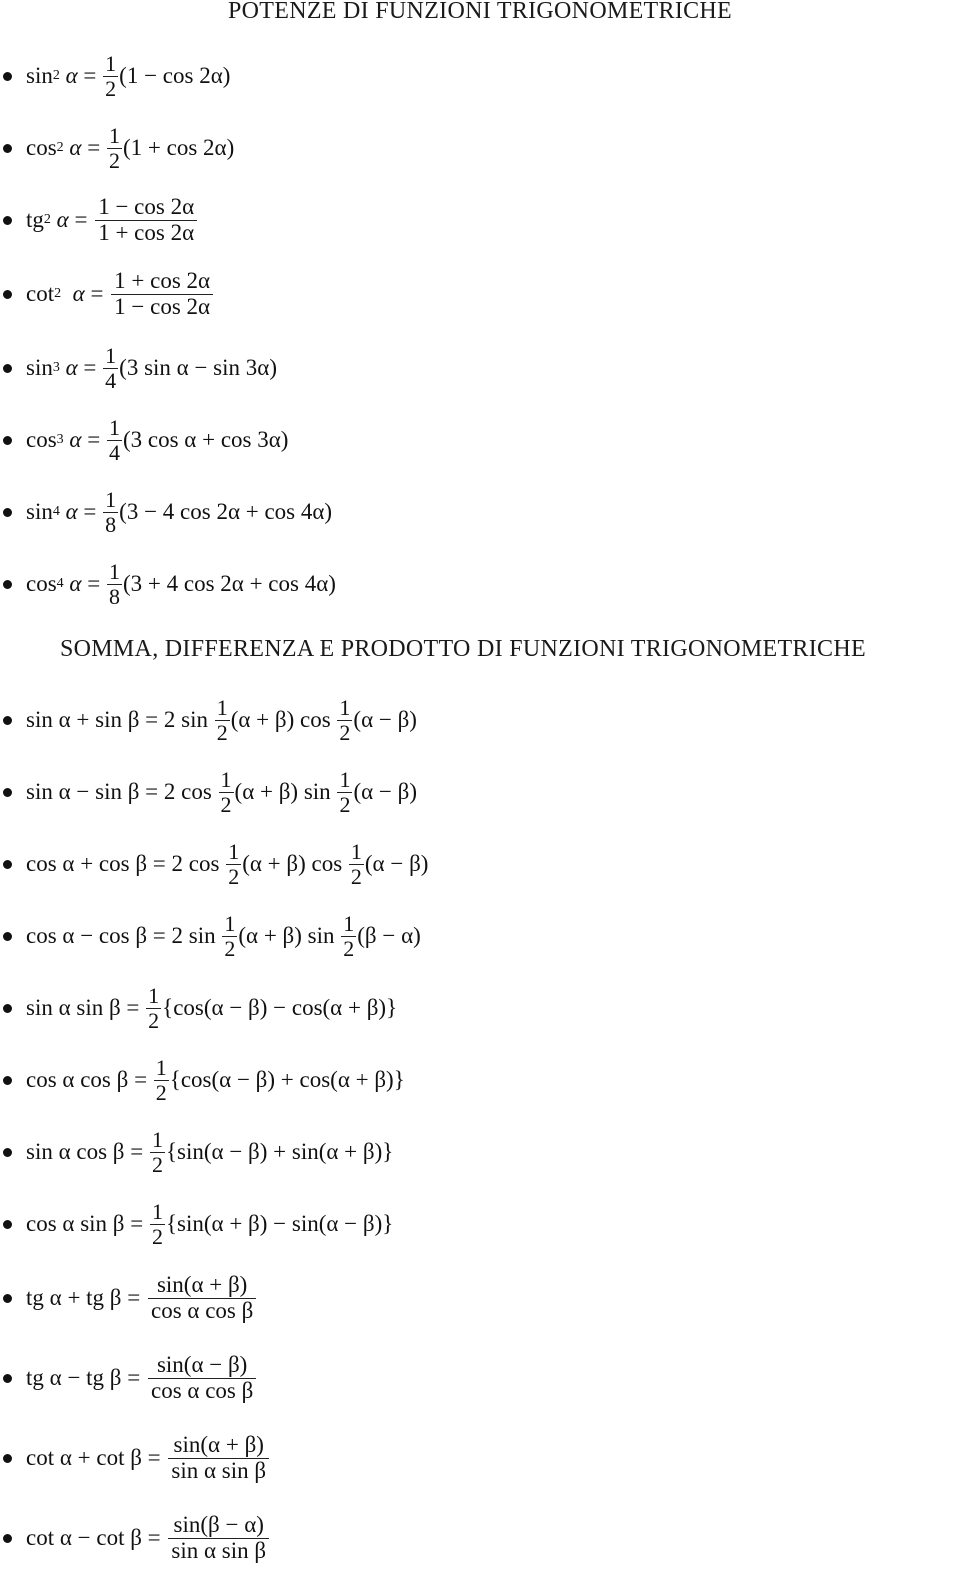 This screenshot has height=1582, width=960. Describe the element at coordinates (279, 1151) in the screenshot. I see `formula-end: {sin(α − β) + sin(α + β)}` at that location.